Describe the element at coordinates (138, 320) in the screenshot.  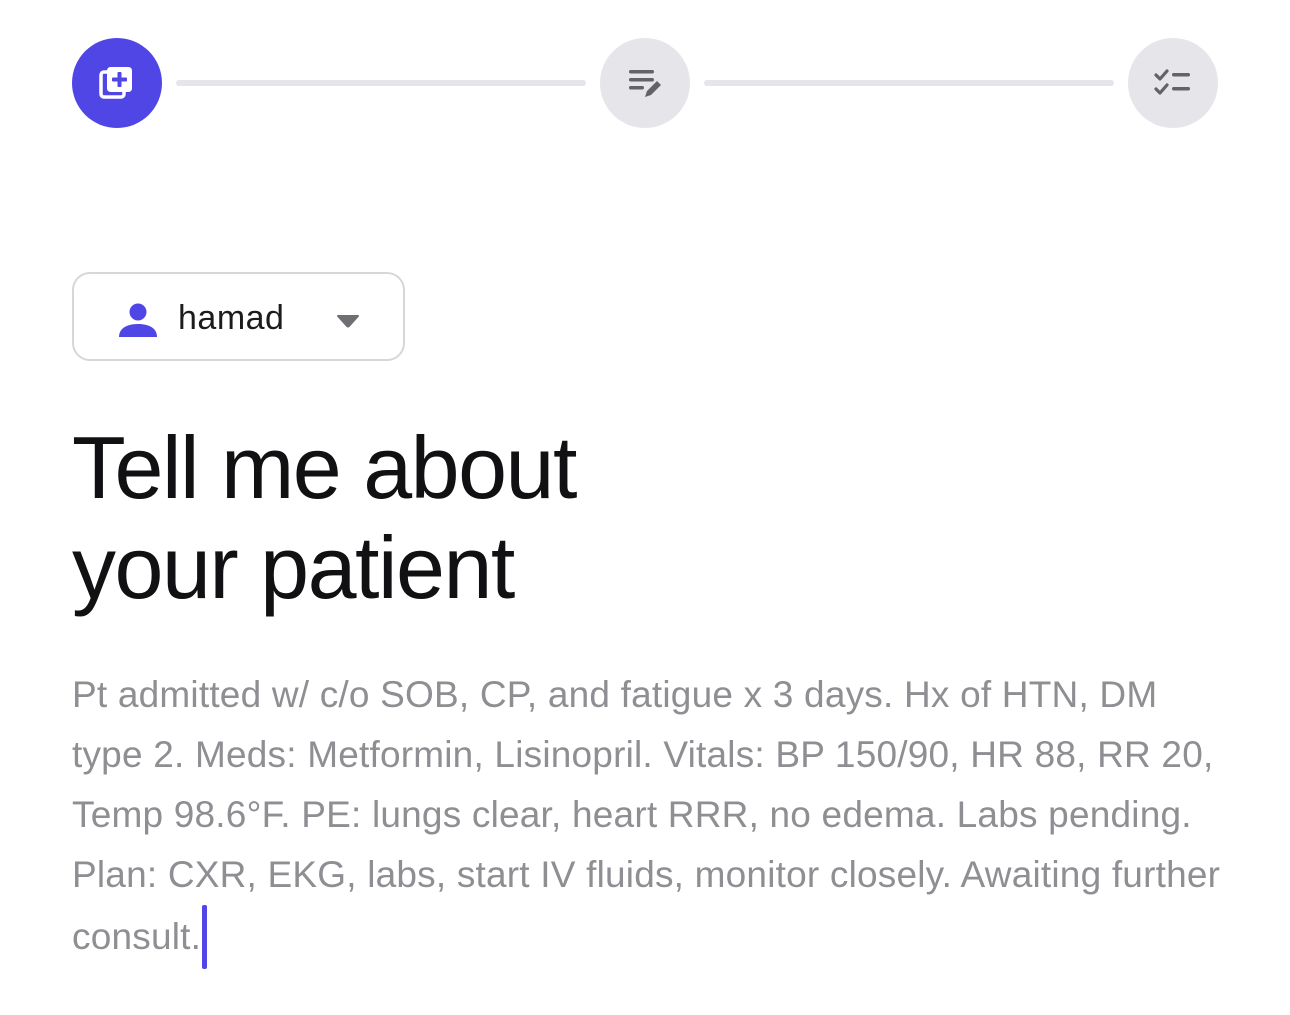
I see `person-icon` at that location.